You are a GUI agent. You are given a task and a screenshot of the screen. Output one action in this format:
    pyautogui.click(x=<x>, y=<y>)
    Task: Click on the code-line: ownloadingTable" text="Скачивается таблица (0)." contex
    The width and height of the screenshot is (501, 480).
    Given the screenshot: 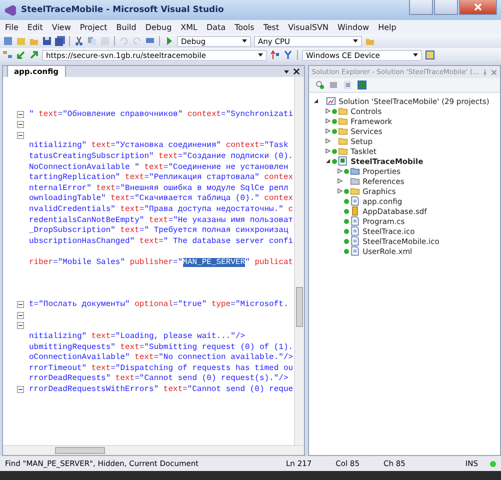 What is the action you would take?
    pyautogui.click(x=161, y=199)
    